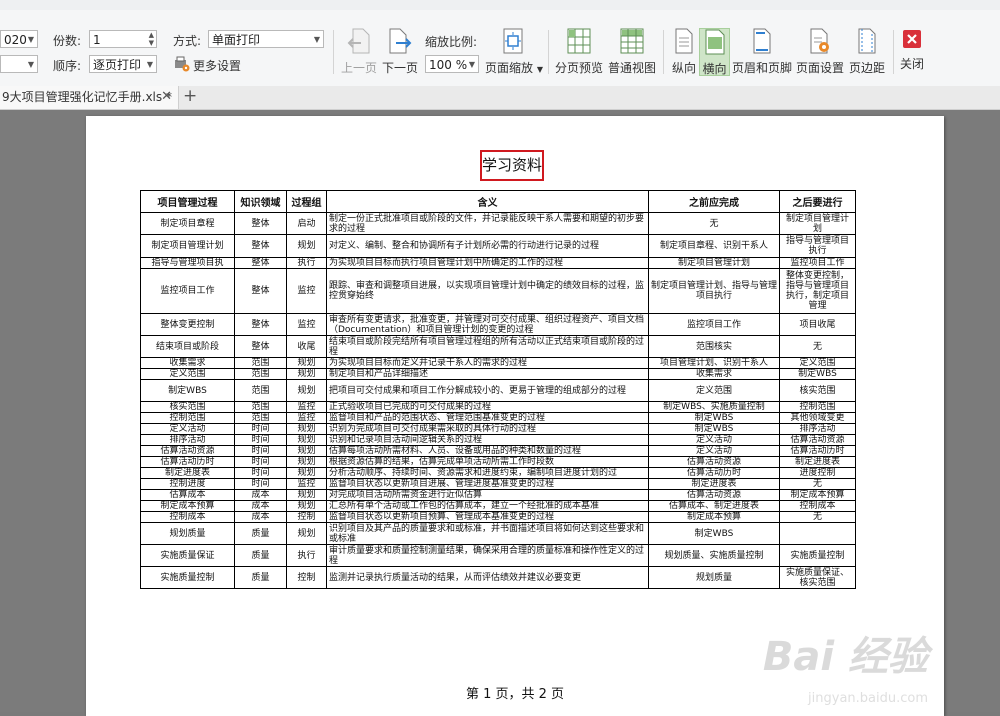 Image resolution: width=1000 pixels, height=716 pixels. What do you see at coordinates (578, 68) in the screenshot?
I see `page-break-preview-label: 分页预览` at bounding box center [578, 68].